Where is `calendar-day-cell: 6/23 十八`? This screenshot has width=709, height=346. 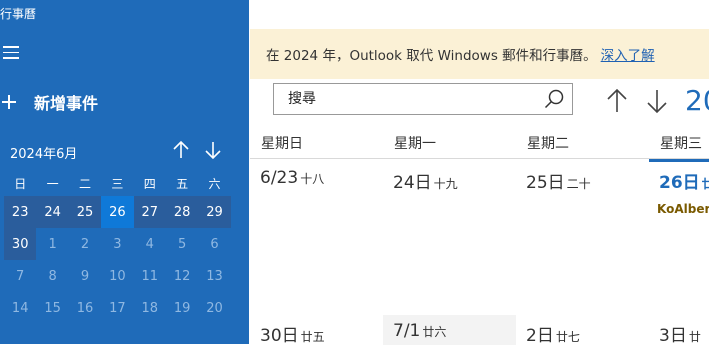
calendar-day-cell: 6/23 十八 is located at coordinates (316, 236).